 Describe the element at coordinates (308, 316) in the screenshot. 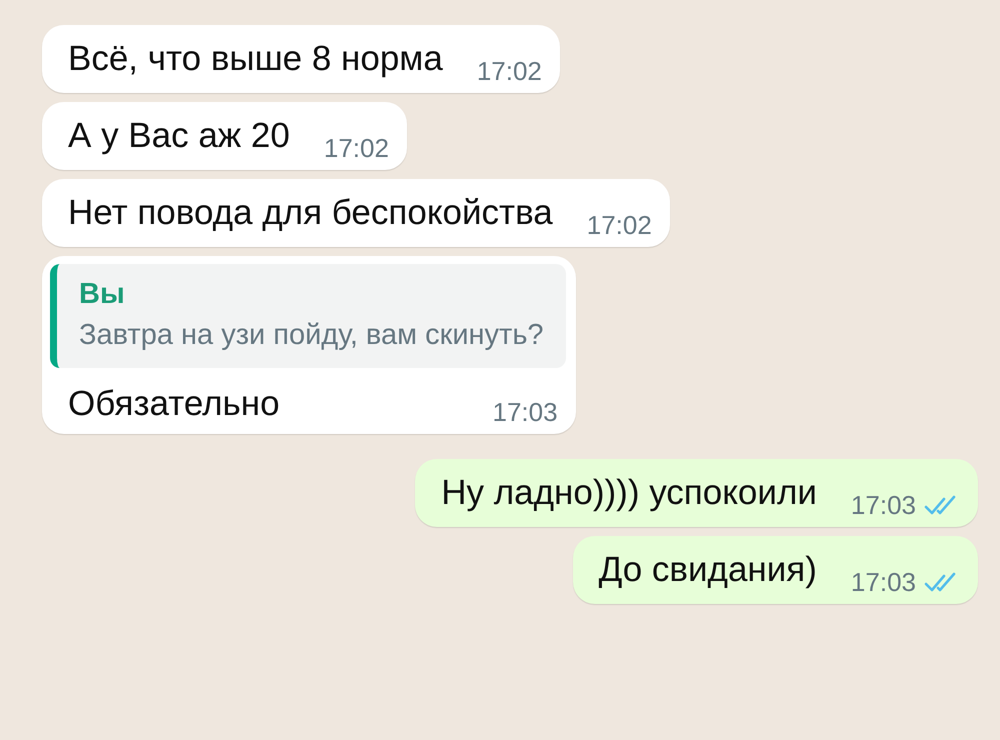

I see `quoted-message: Вы Завтра на узи пойду, вам скинуть?` at that location.